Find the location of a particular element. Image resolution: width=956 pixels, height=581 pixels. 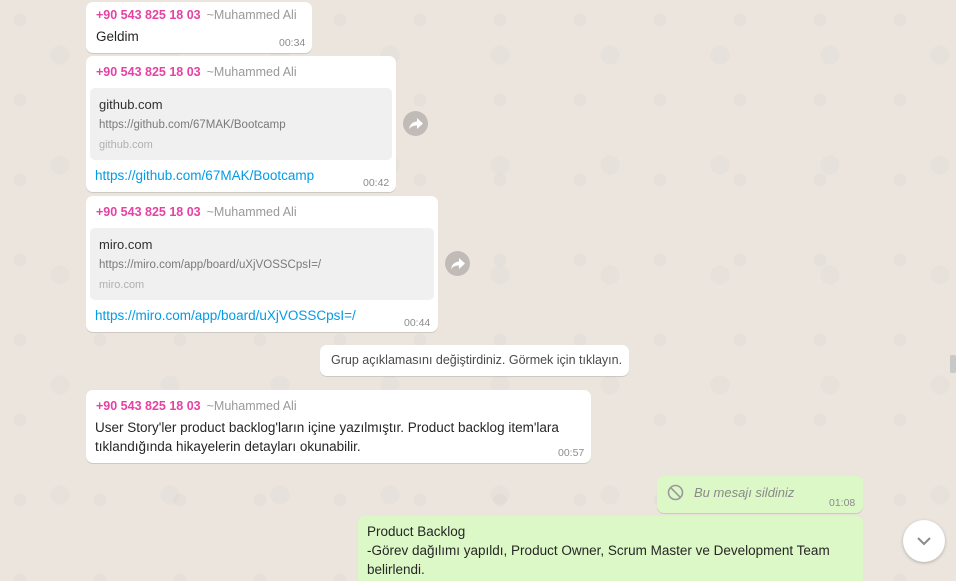

message-text-line: Product Backlog is located at coordinates (416, 531).